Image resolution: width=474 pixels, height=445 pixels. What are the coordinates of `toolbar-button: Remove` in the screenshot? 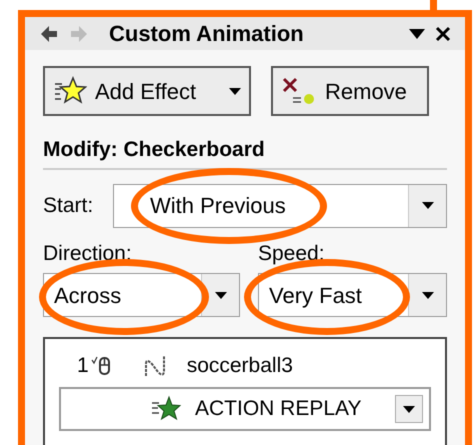 It's located at (350, 91).